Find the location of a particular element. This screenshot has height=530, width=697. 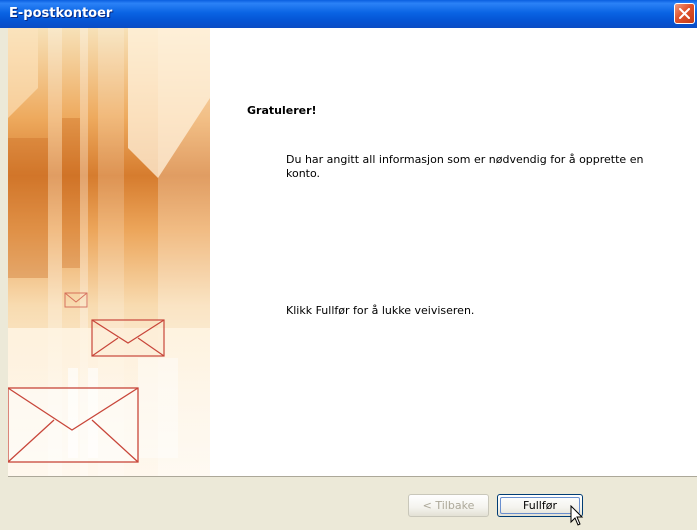

title-bar: E-postkontoer is located at coordinates (348, 14).